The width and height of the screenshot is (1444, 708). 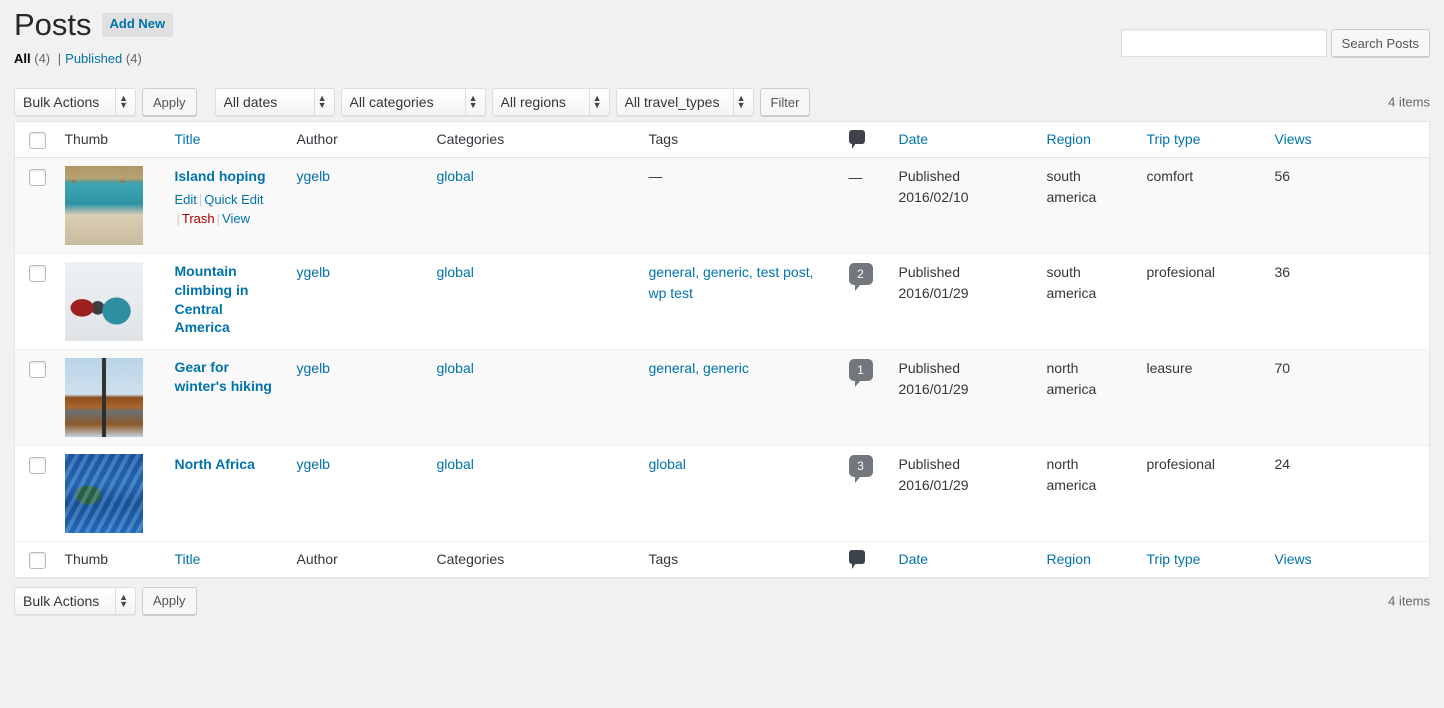 I want to click on status-link-all: All, so click(x=22, y=58).